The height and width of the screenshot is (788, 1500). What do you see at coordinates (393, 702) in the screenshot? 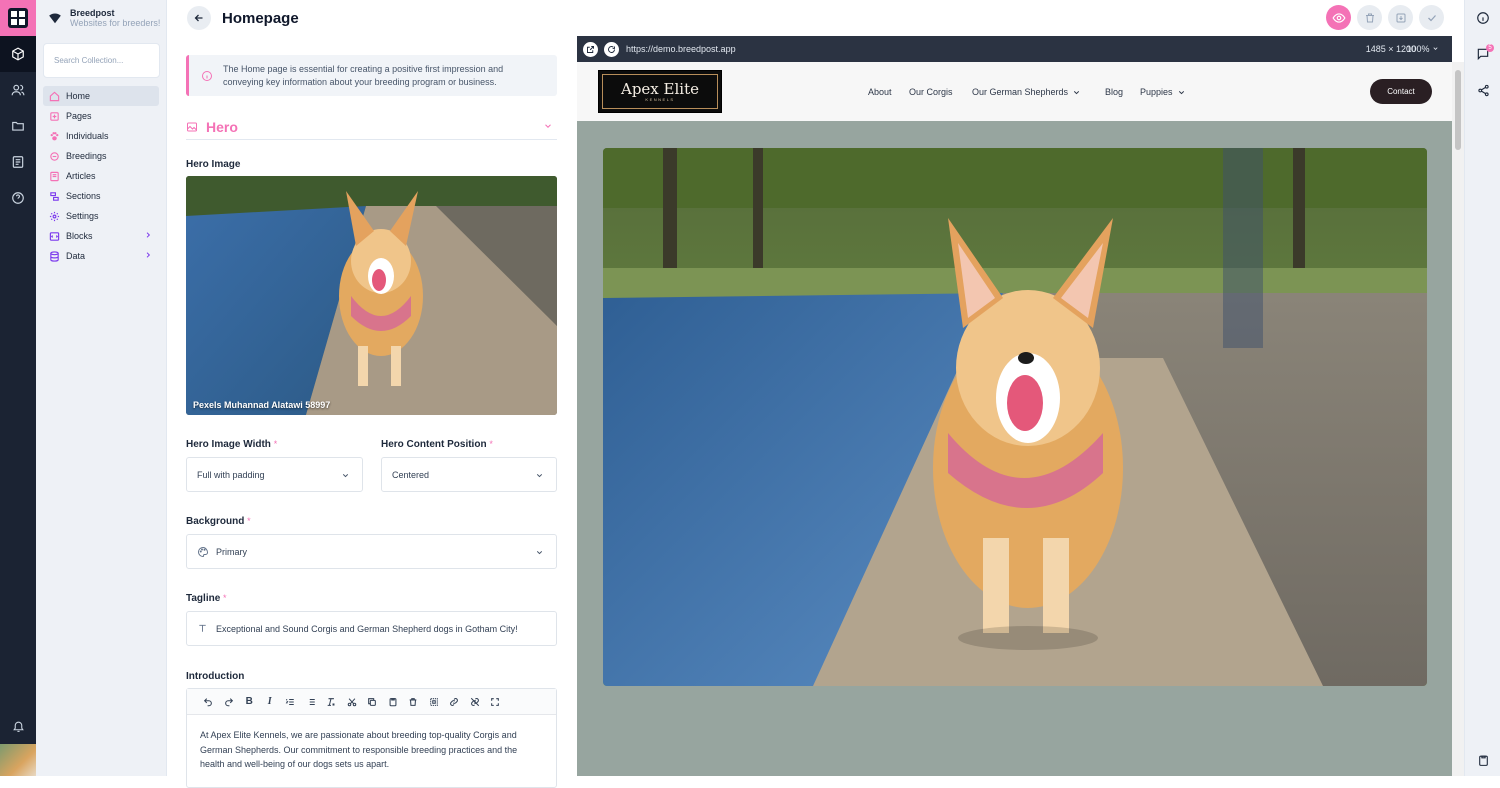
I see `paste-icon` at bounding box center [393, 702].